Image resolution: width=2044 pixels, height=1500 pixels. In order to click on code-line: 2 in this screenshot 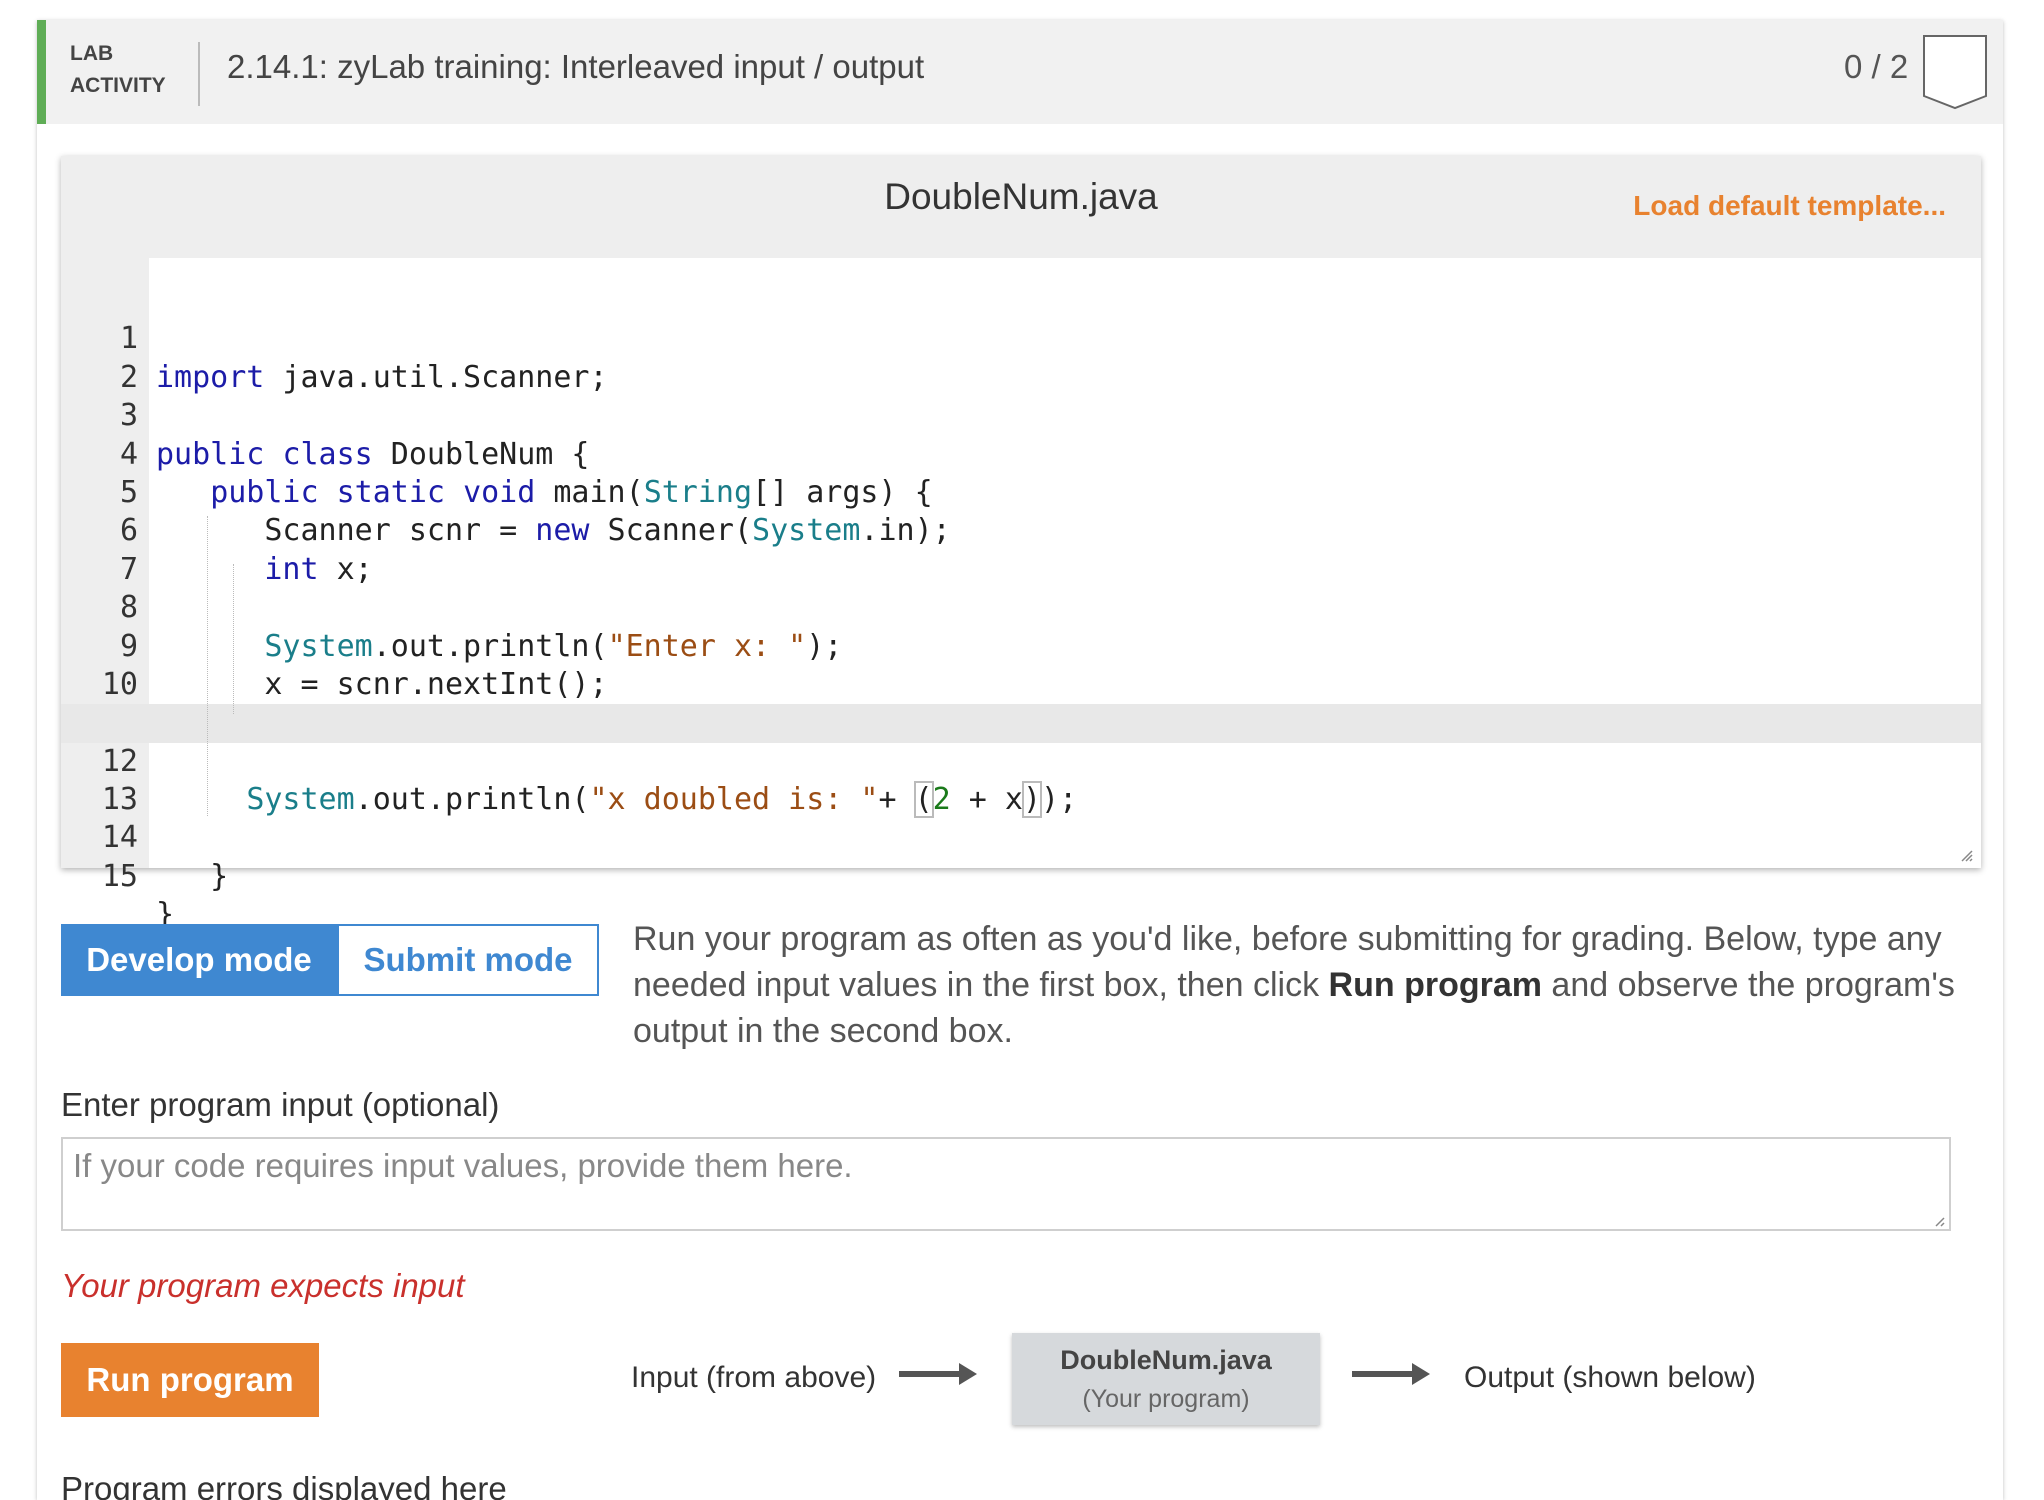, I will do `click(1021, 357)`.